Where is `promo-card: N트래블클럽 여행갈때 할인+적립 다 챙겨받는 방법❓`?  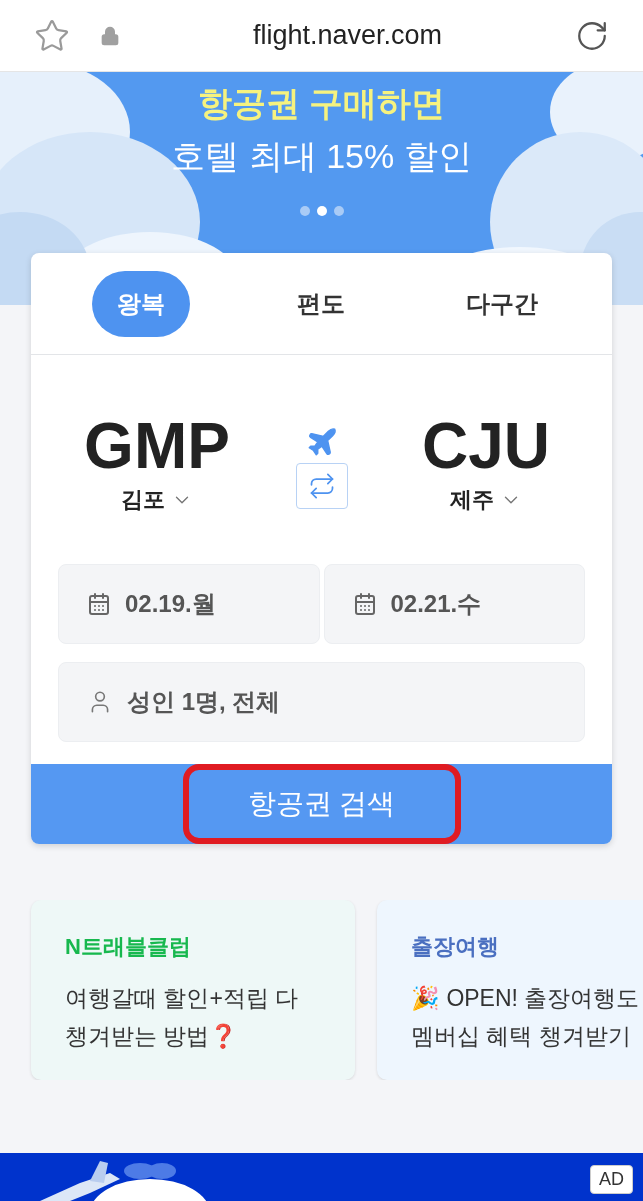
promo-card: N트래블클럽 여행갈때 할인+적립 다 챙겨받는 방법❓ is located at coordinates (193, 990).